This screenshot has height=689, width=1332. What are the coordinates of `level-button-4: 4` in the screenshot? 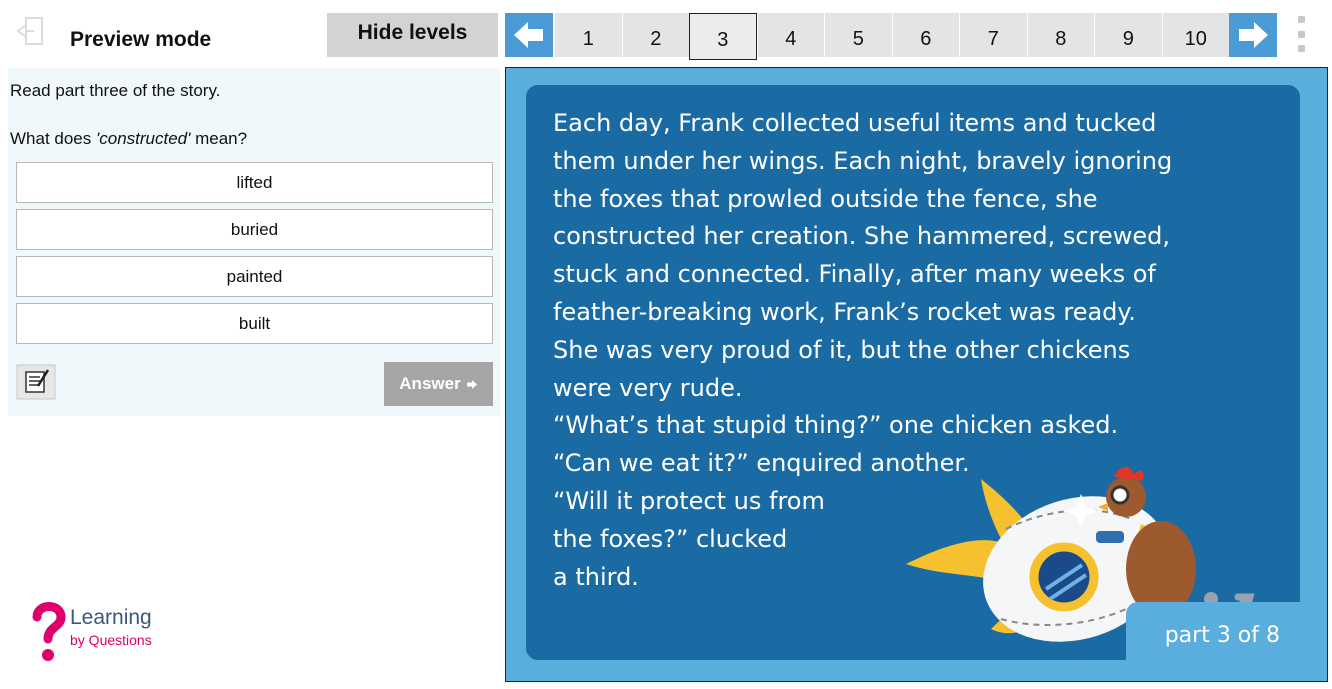 It's located at (790, 35).